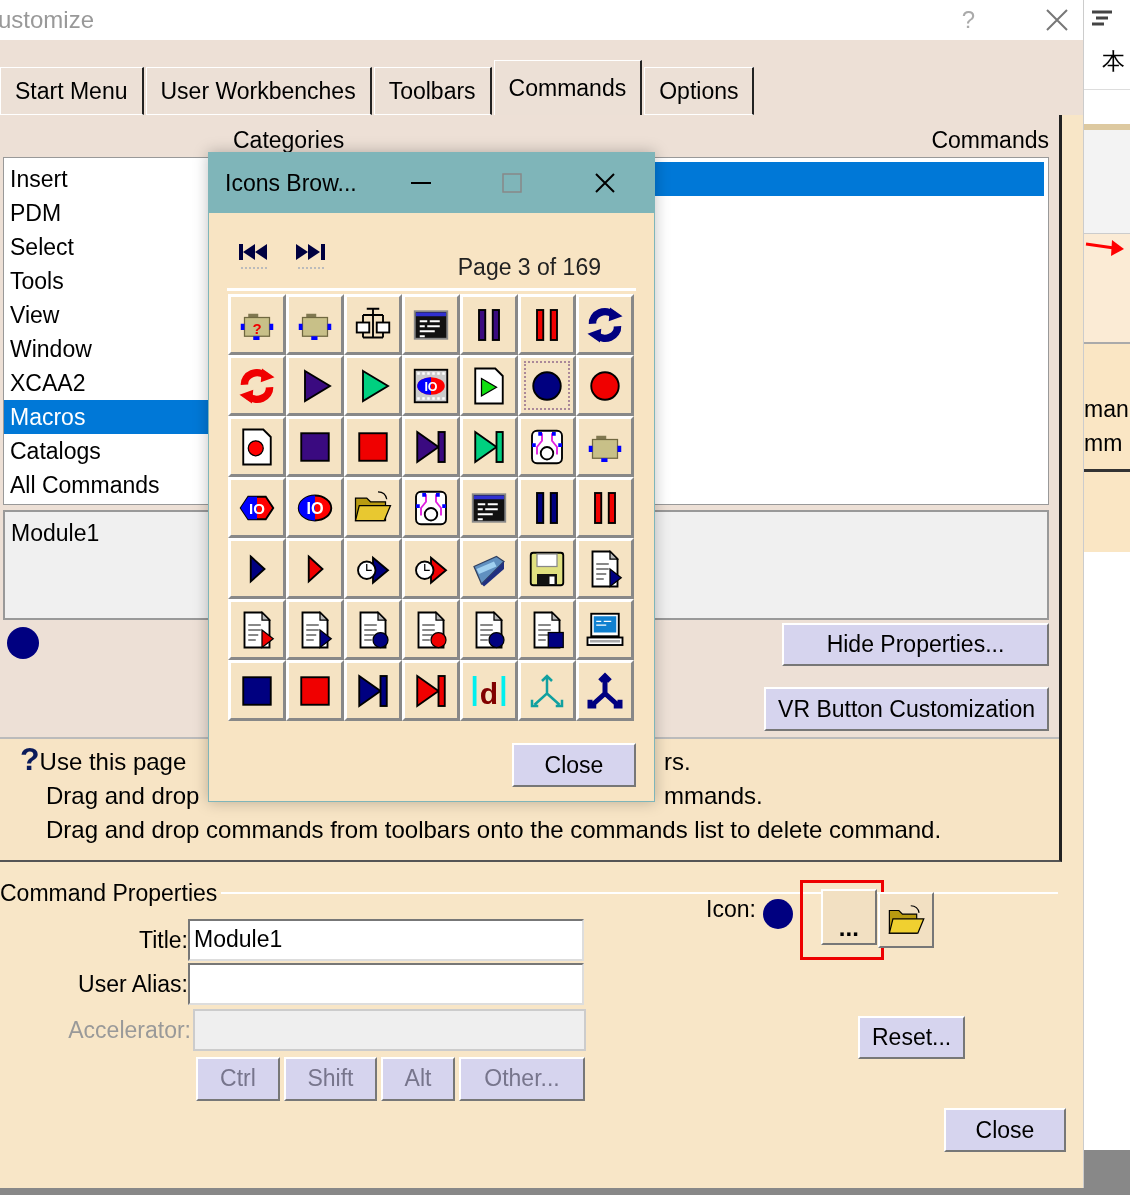  Describe the element at coordinates (163, 940) in the screenshot. I see `field-label: Title:` at that location.